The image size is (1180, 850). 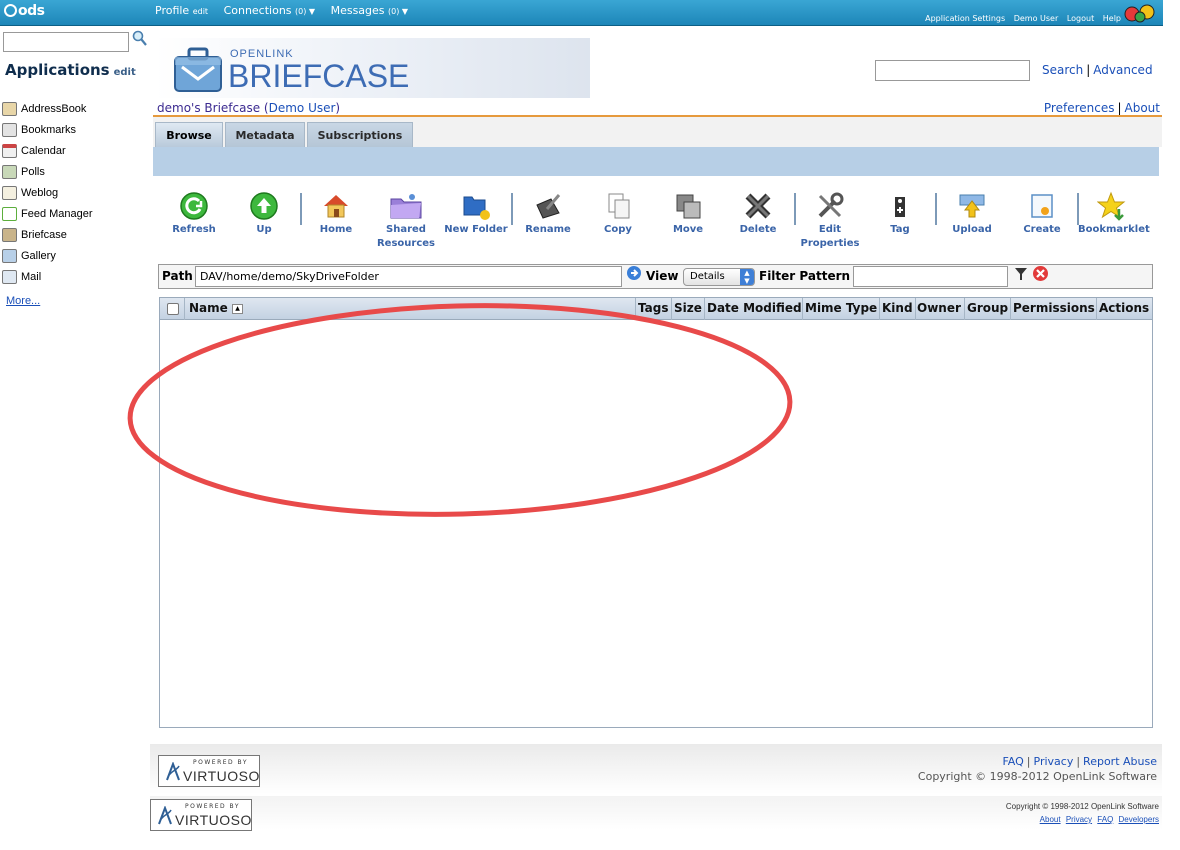 I want to click on bottom-faq-link: FAQ, so click(x=1105, y=819).